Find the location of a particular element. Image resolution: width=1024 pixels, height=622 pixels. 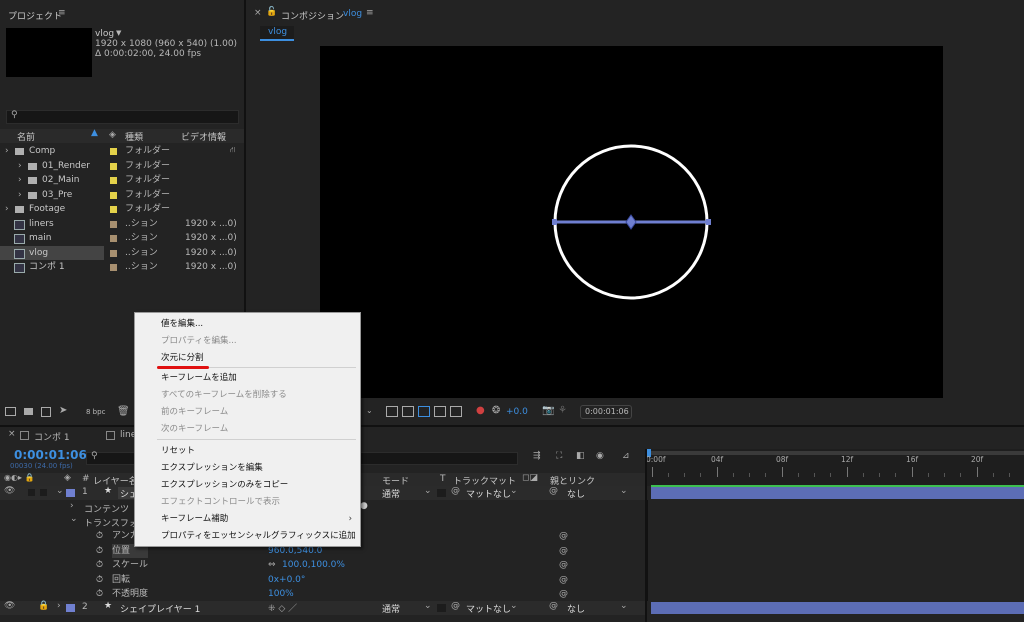

constrain-proportions-icon: ⇔ is located at coordinates (272, 565).